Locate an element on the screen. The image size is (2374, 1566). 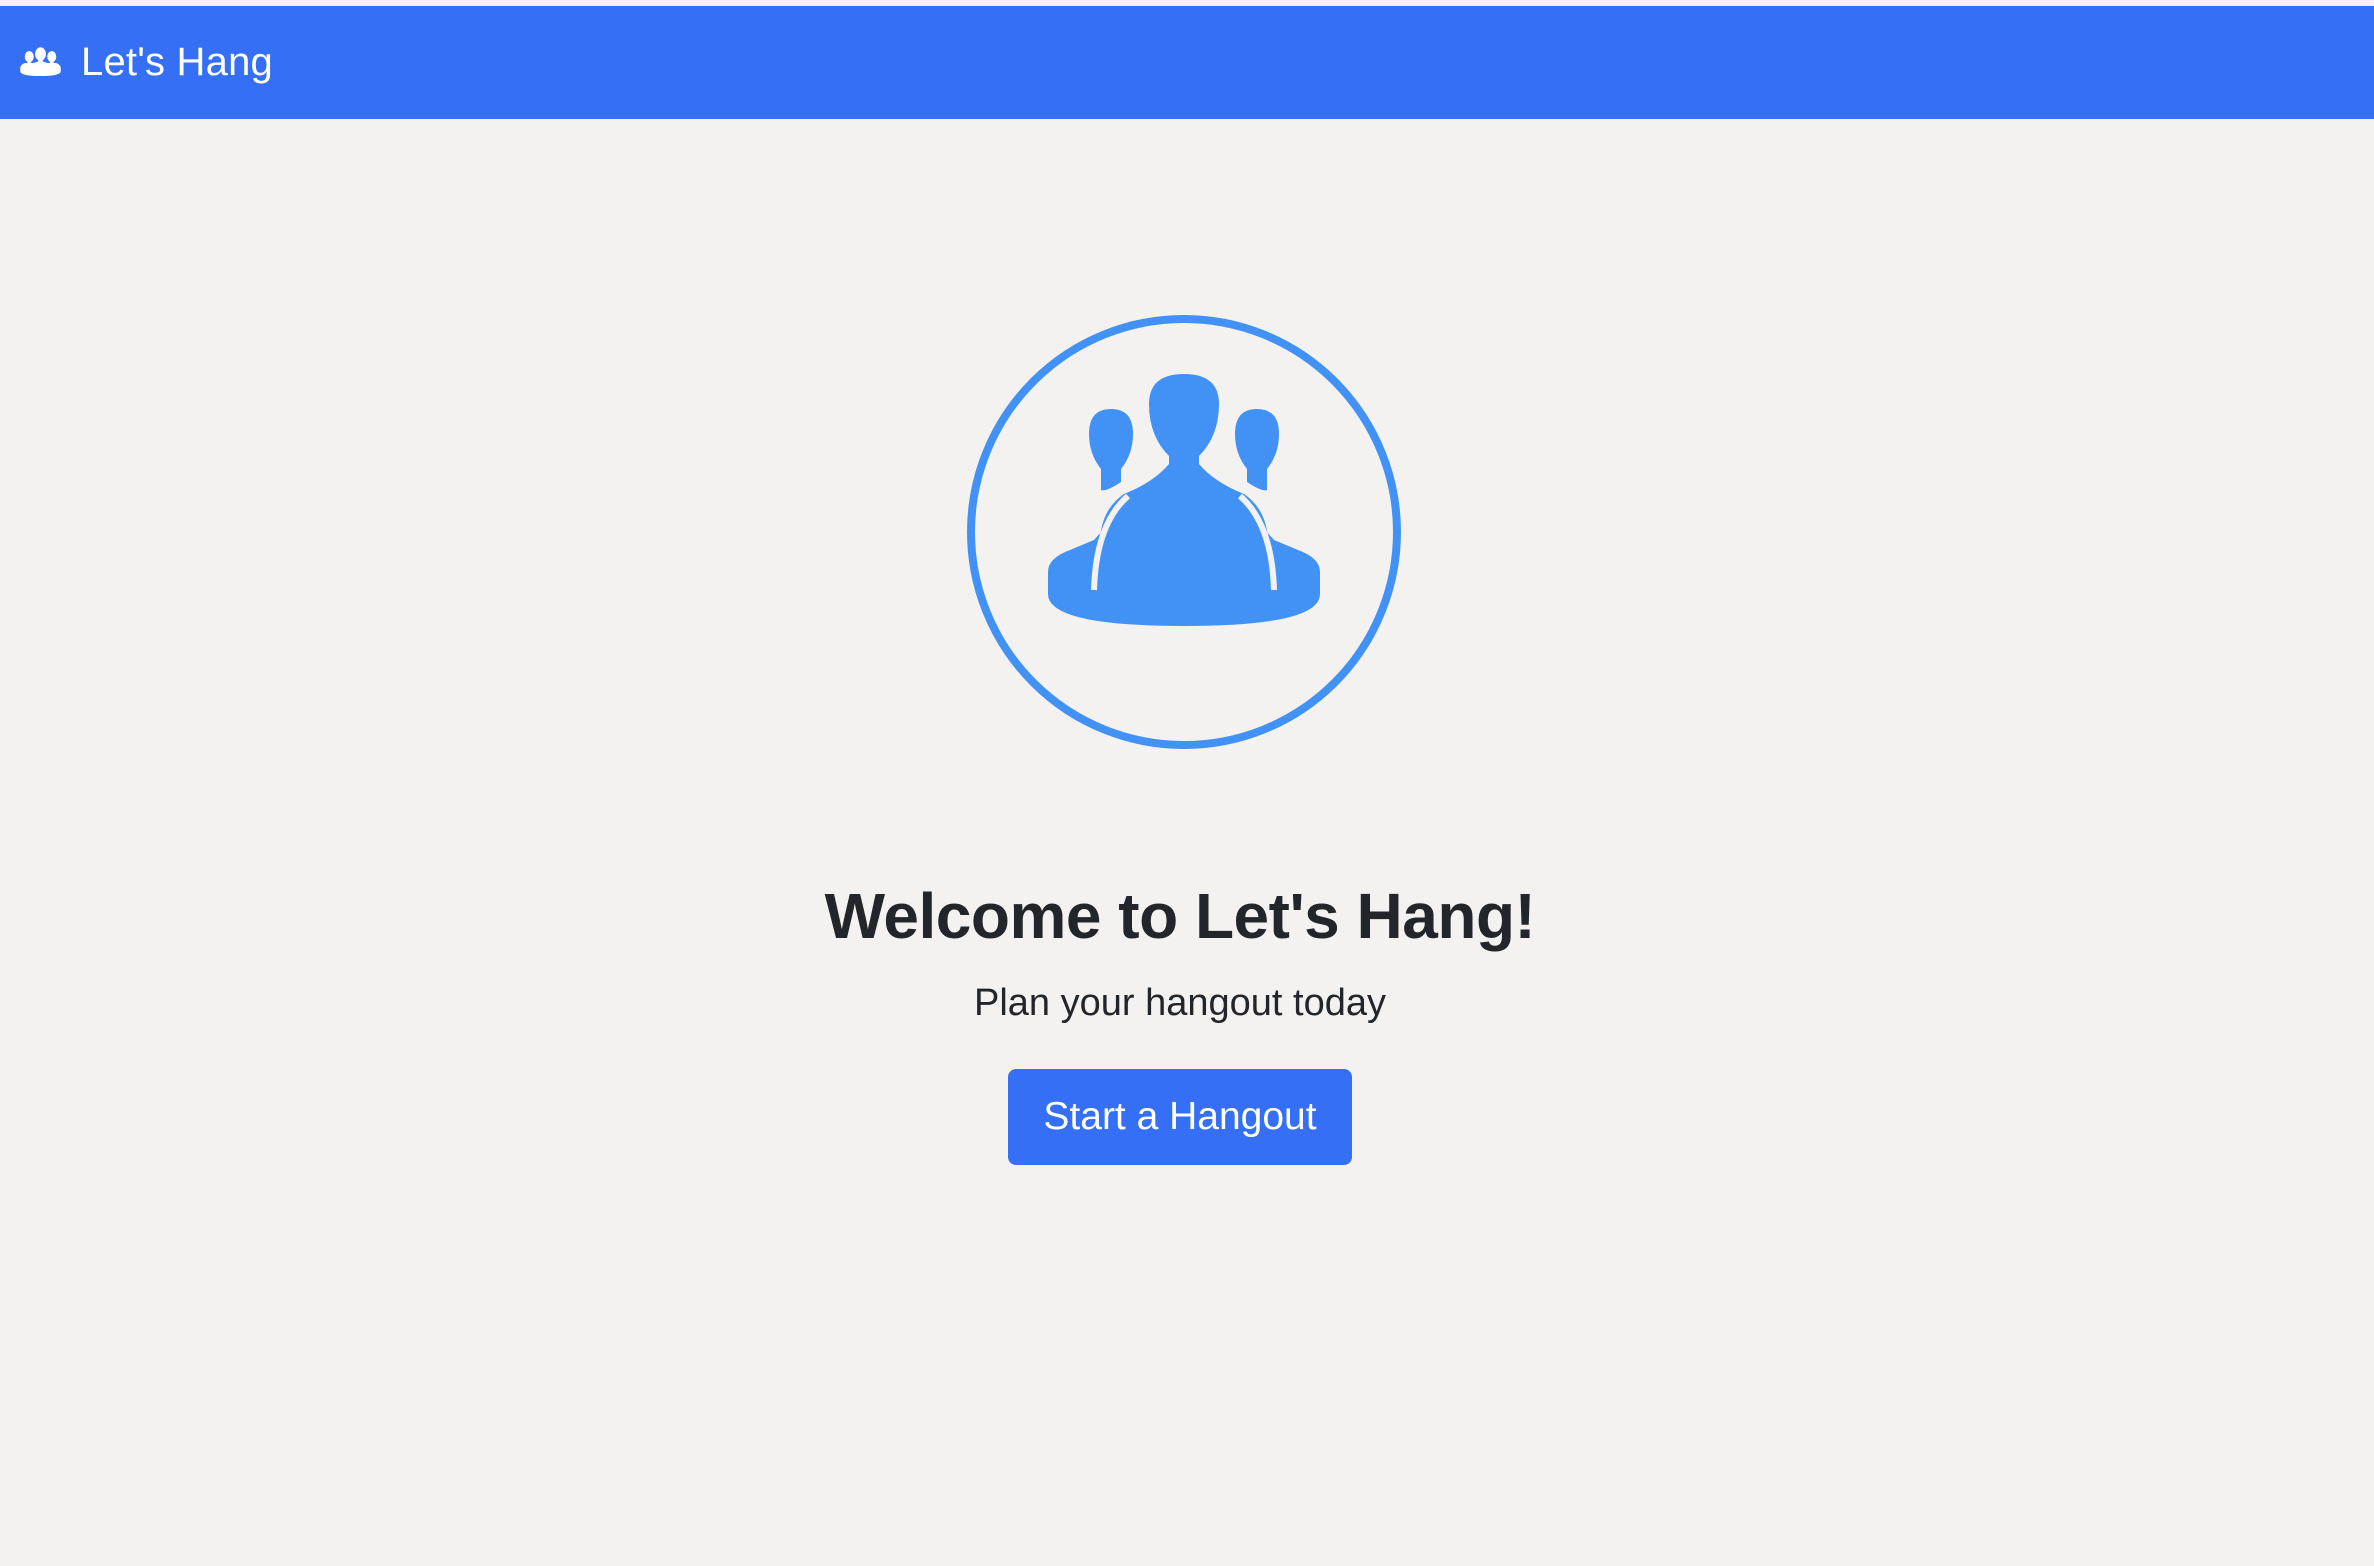
brand-title: Let's Hang is located at coordinates (177, 62).